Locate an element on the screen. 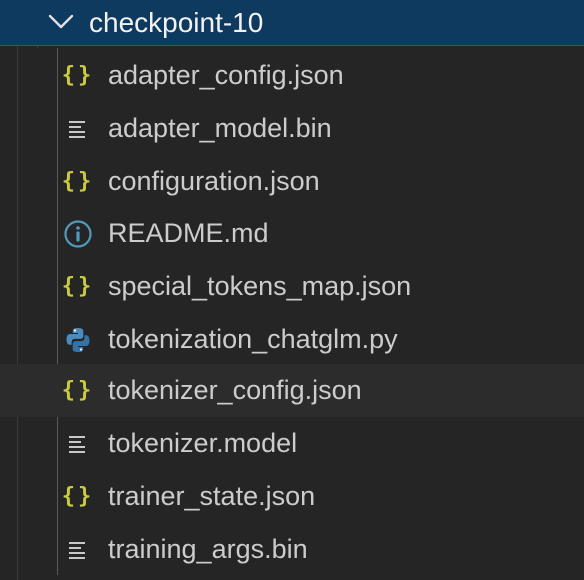  file-name: configuration.json is located at coordinates (214, 181).